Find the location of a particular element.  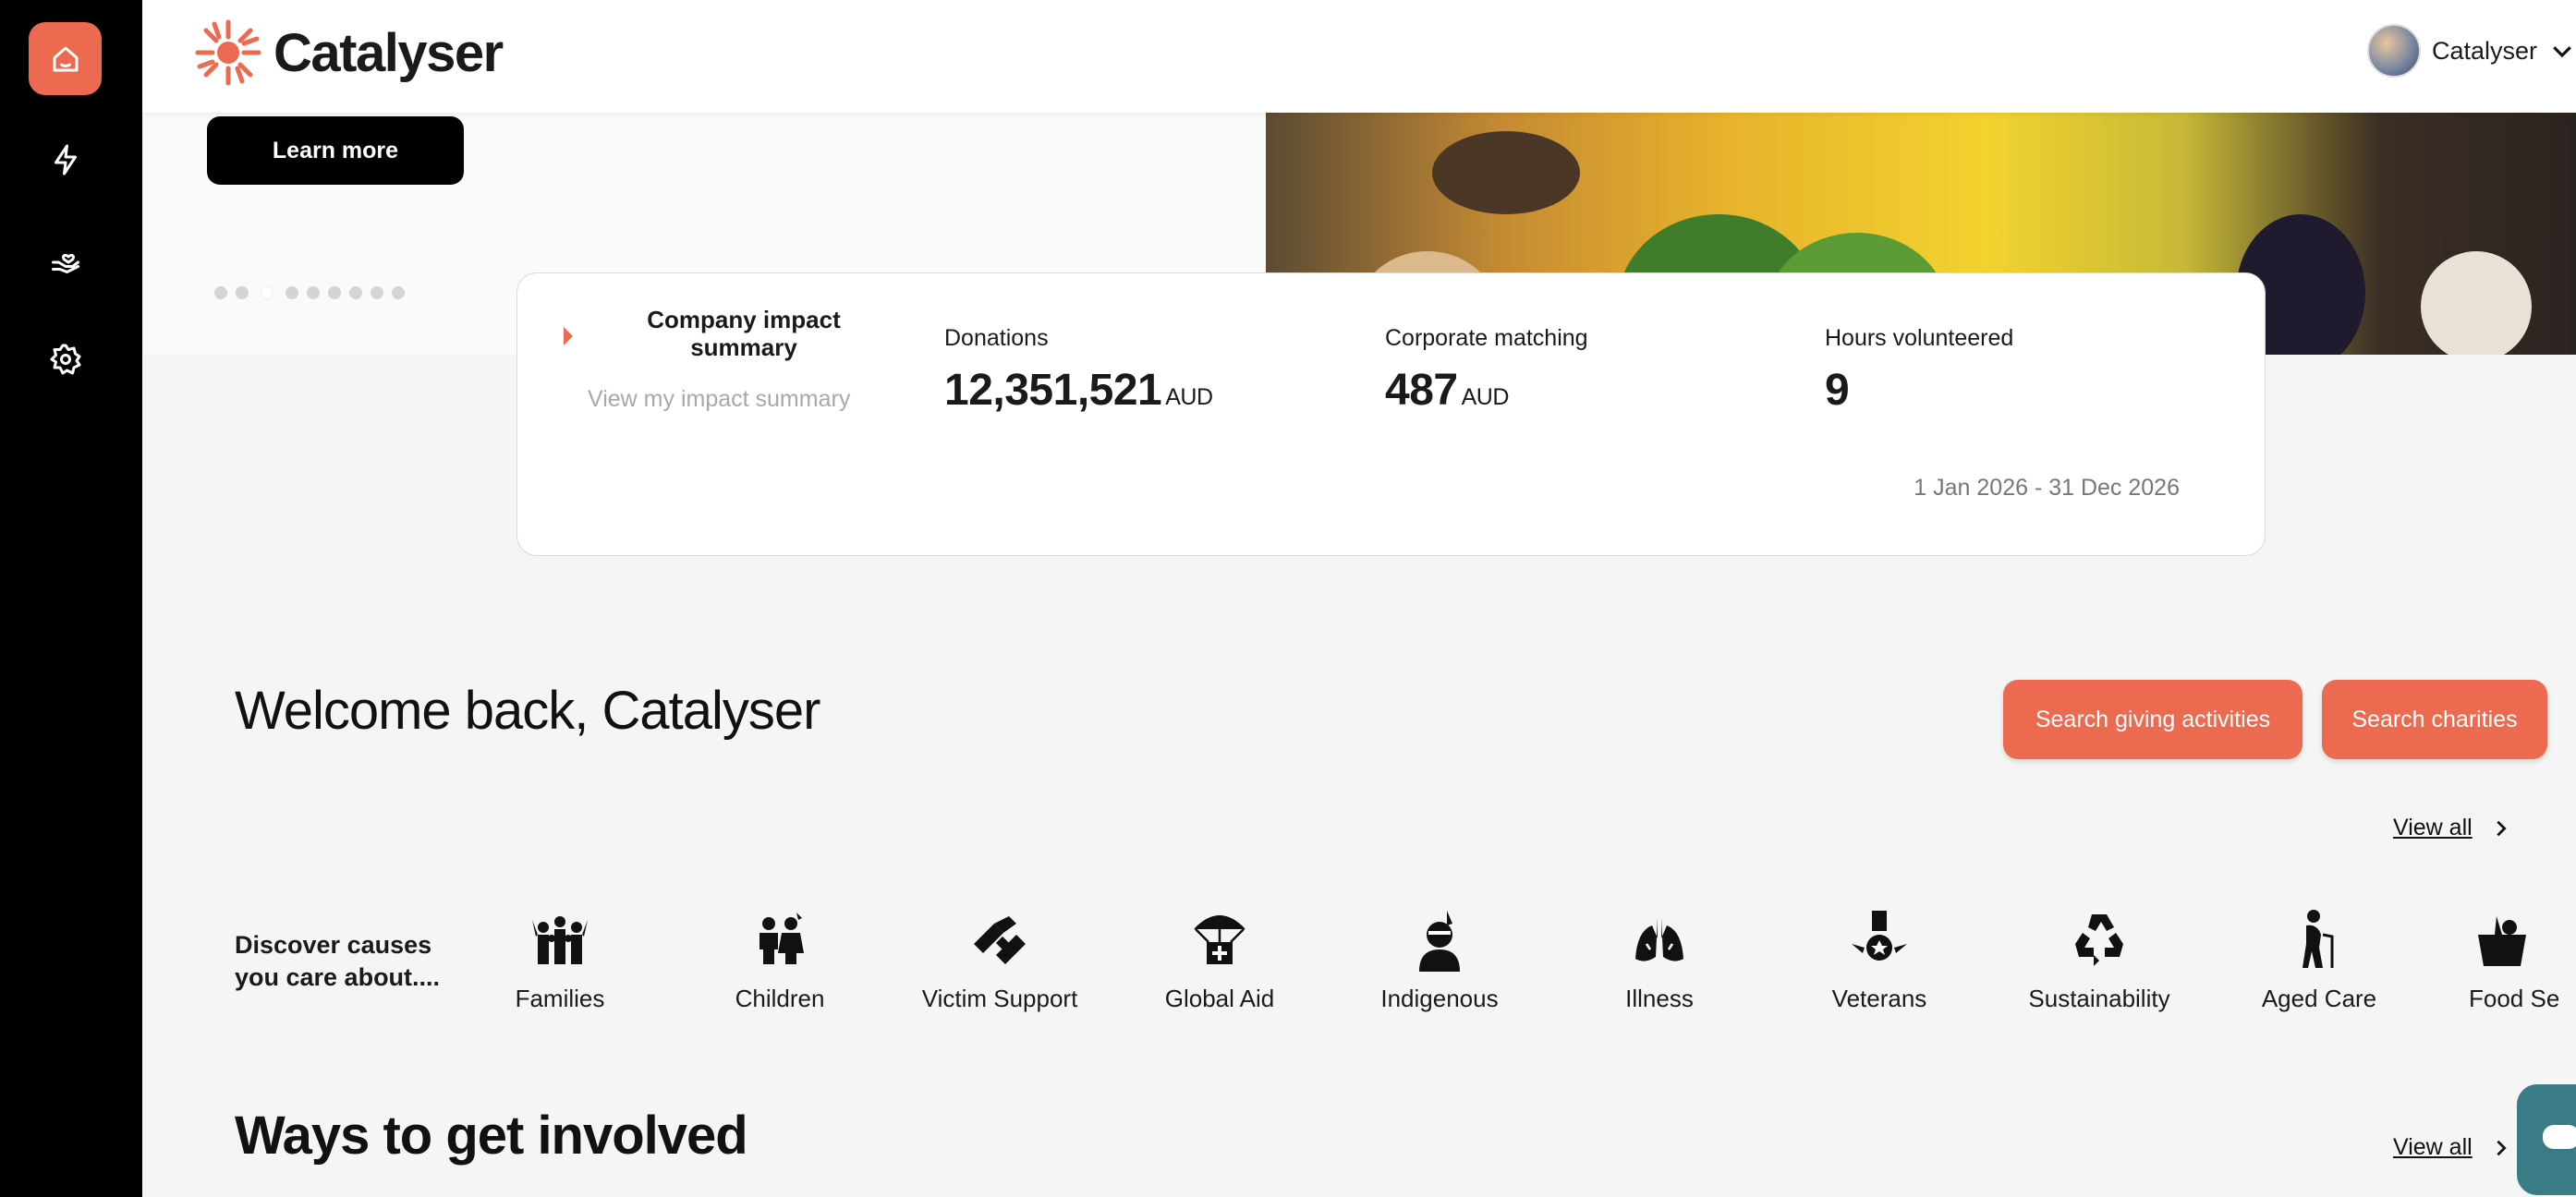

stat-hours-volunteered: Hours volunteered 9 is located at coordinates (1919, 370).